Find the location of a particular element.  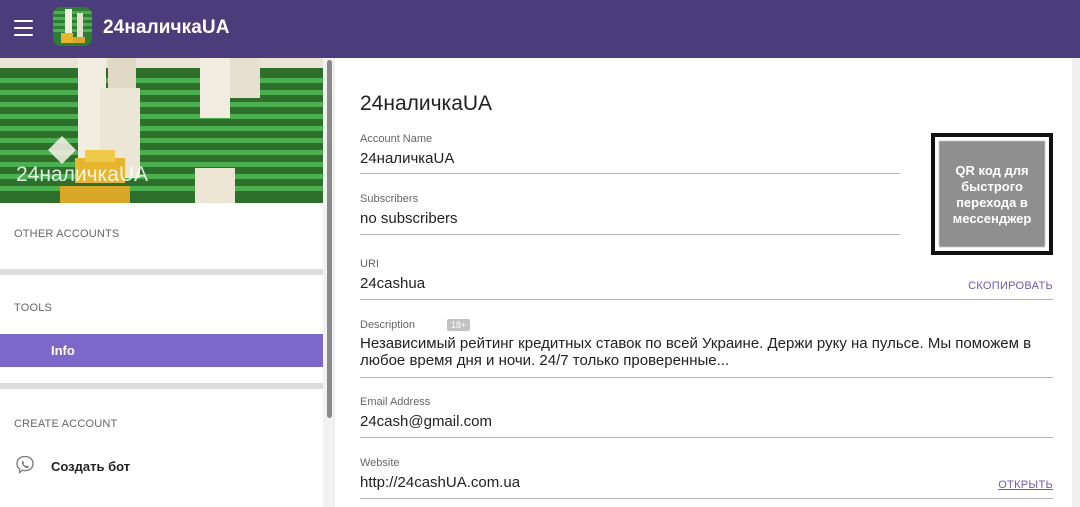

account-name-field: Account Name 24наличкаUA is located at coordinates (630, 153).